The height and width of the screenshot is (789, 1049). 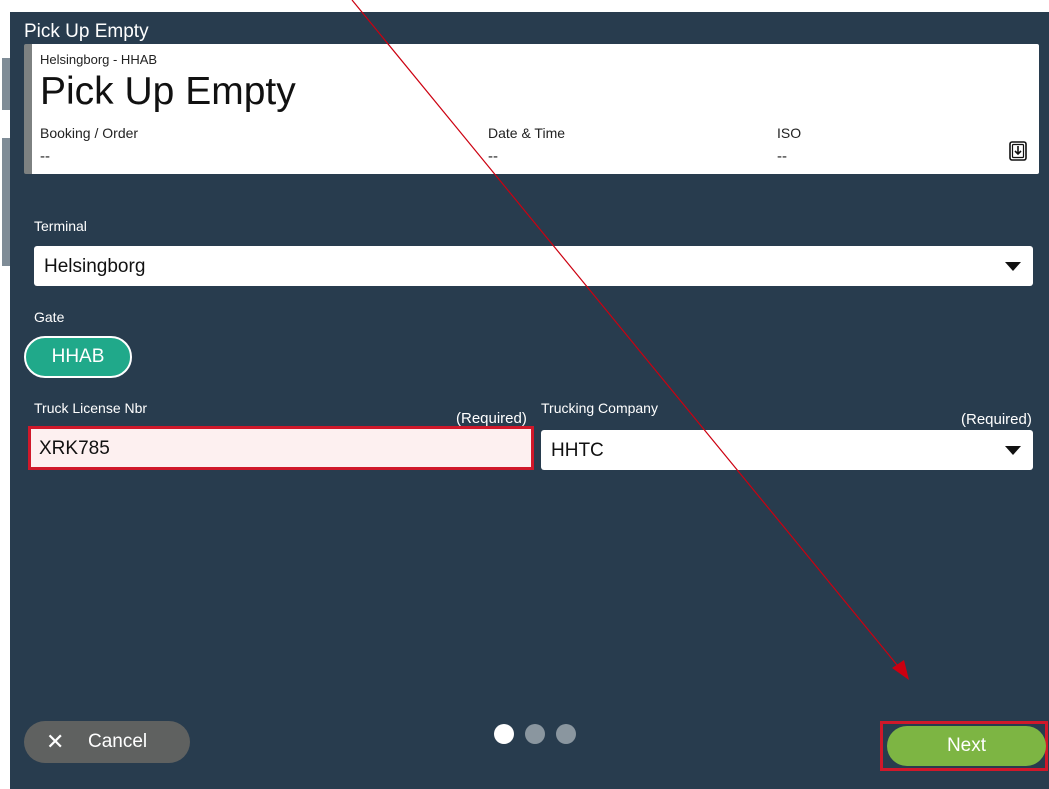 I want to click on truck-license-input: XRK785, so click(x=281, y=448).